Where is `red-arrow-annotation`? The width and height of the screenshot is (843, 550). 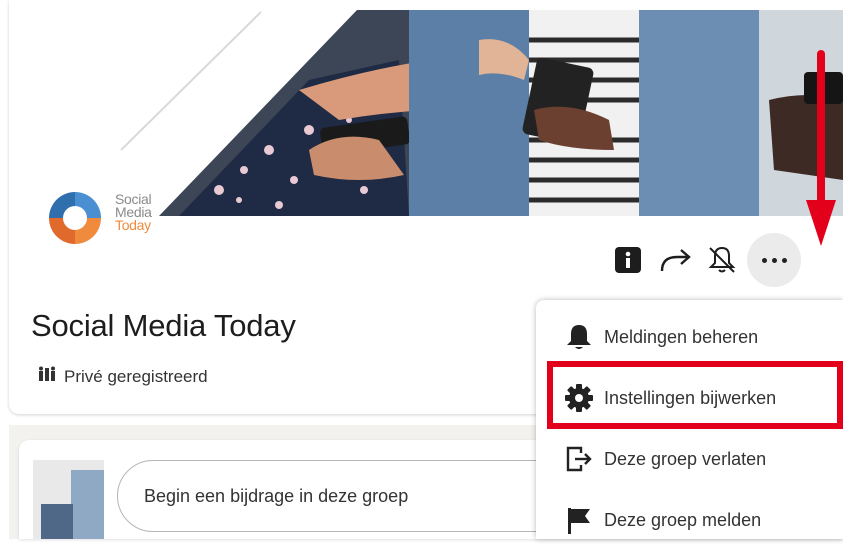 red-arrow-annotation is located at coordinates (821, 148).